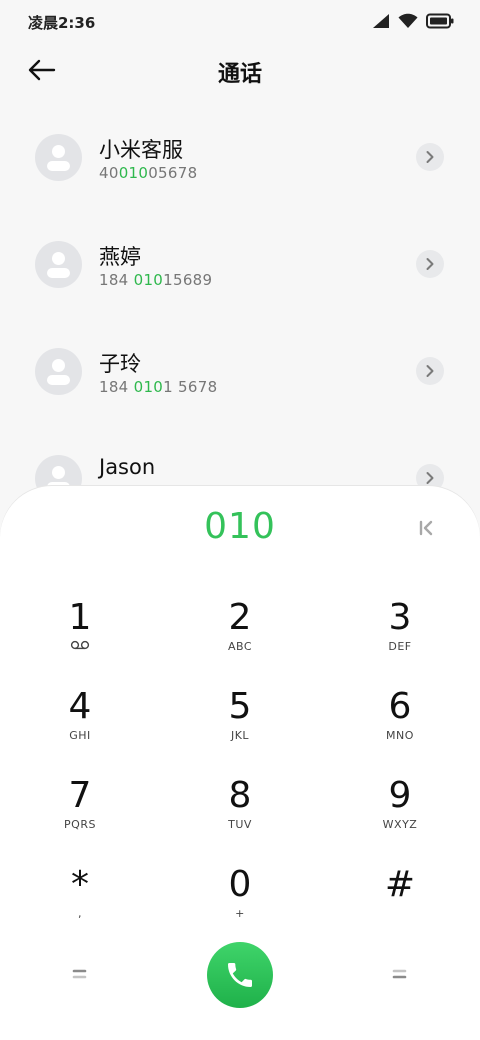 This screenshot has width=480, height=1040. I want to click on sim-1-button, so click(80, 974).